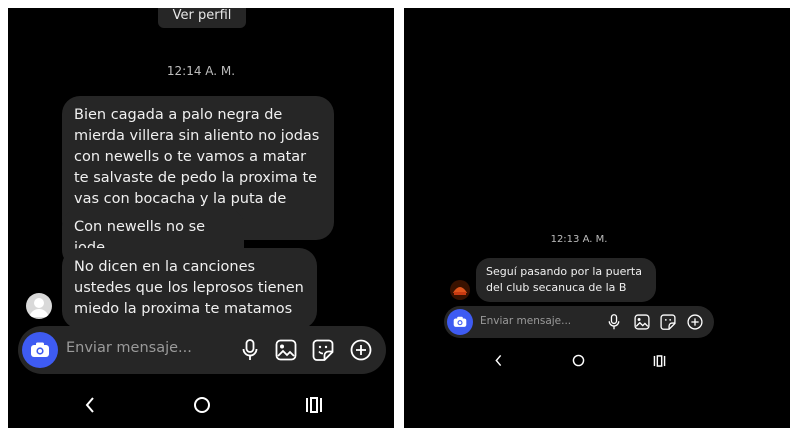 Image resolution: width=800 pixels, height=436 pixels. Describe the element at coordinates (579, 239) in the screenshot. I see `message-timestamp: 12:13 A. M.` at that location.